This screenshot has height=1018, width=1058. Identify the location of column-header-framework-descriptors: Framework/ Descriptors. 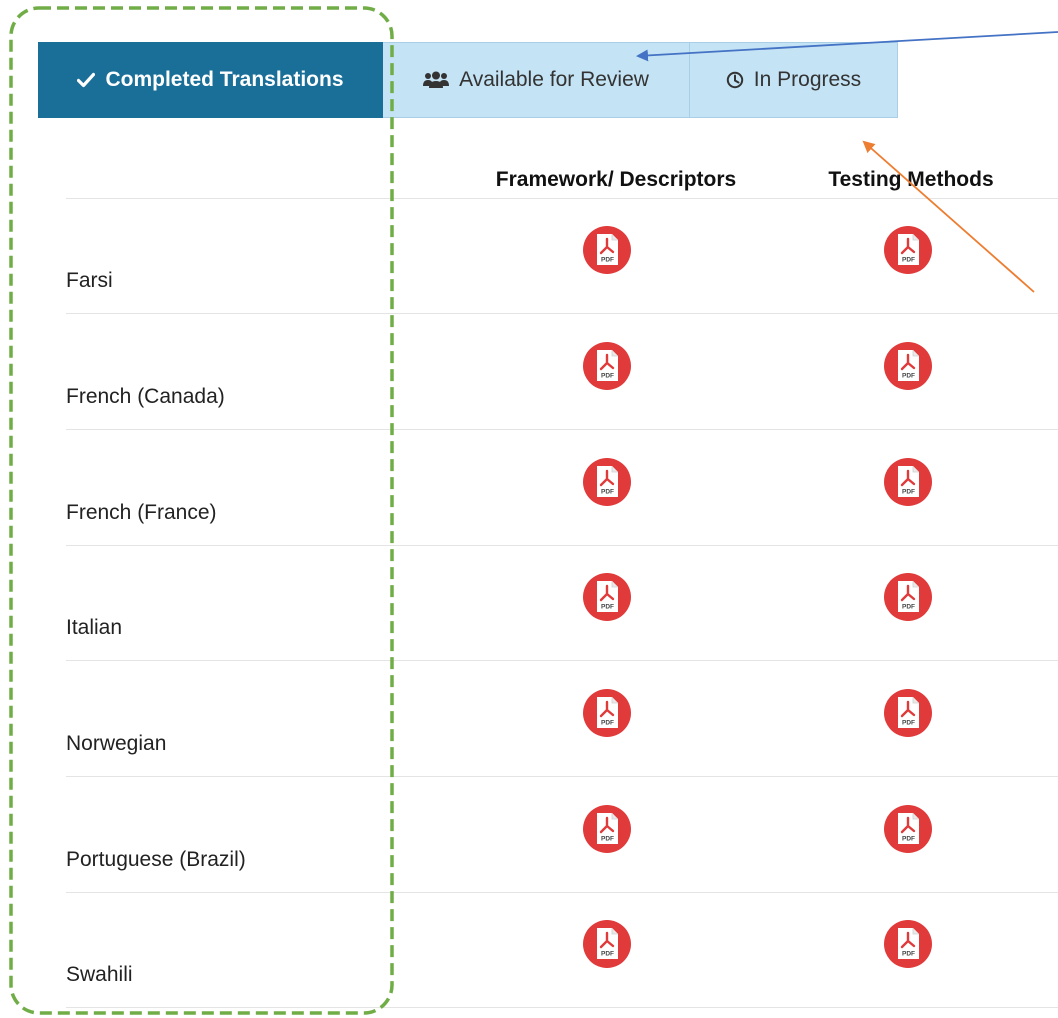
(616, 179).